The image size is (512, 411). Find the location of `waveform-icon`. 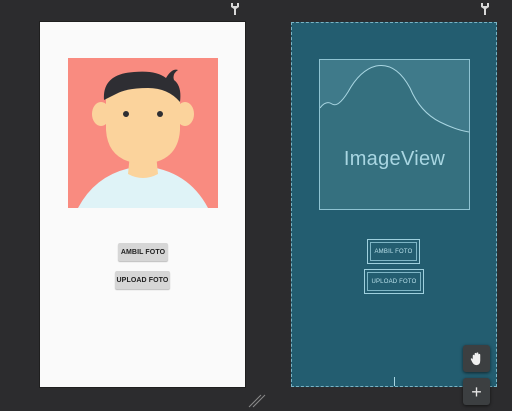

waveform-icon is located at coordinates (394, 96).